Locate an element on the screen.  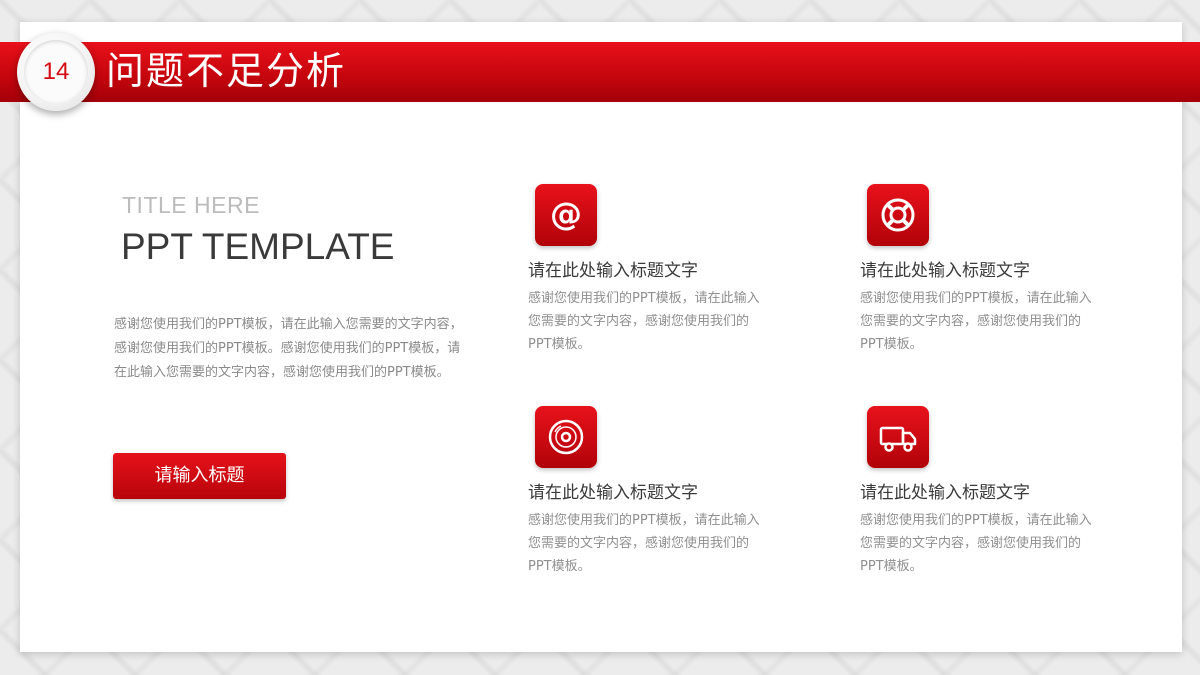
at-sign-icon: @ is located at coordinates (566, 215).